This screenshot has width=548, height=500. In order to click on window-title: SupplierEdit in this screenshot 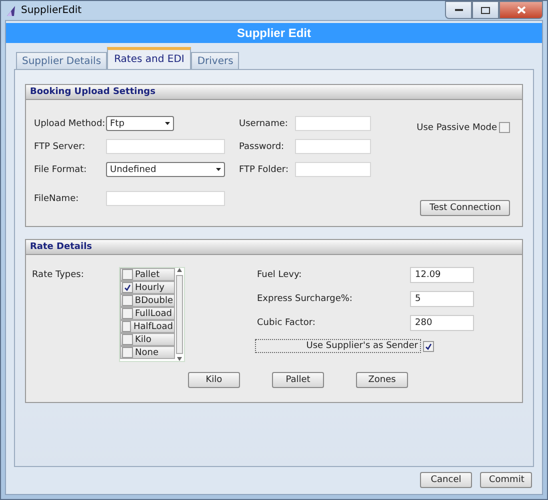, I will do `click(51, 10)`.